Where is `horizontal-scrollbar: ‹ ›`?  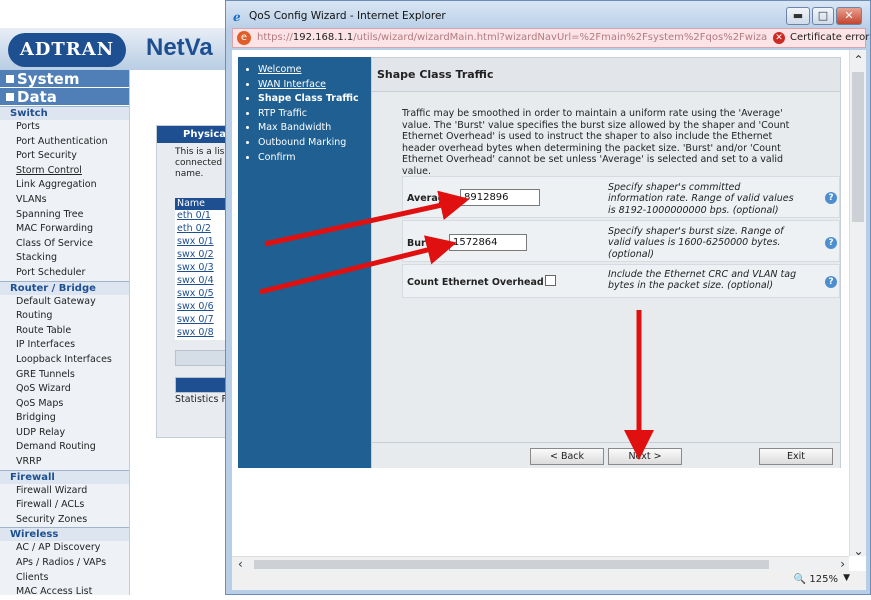
horizontal-scrollbar: ‹ › is located at coordinates (540, 563).